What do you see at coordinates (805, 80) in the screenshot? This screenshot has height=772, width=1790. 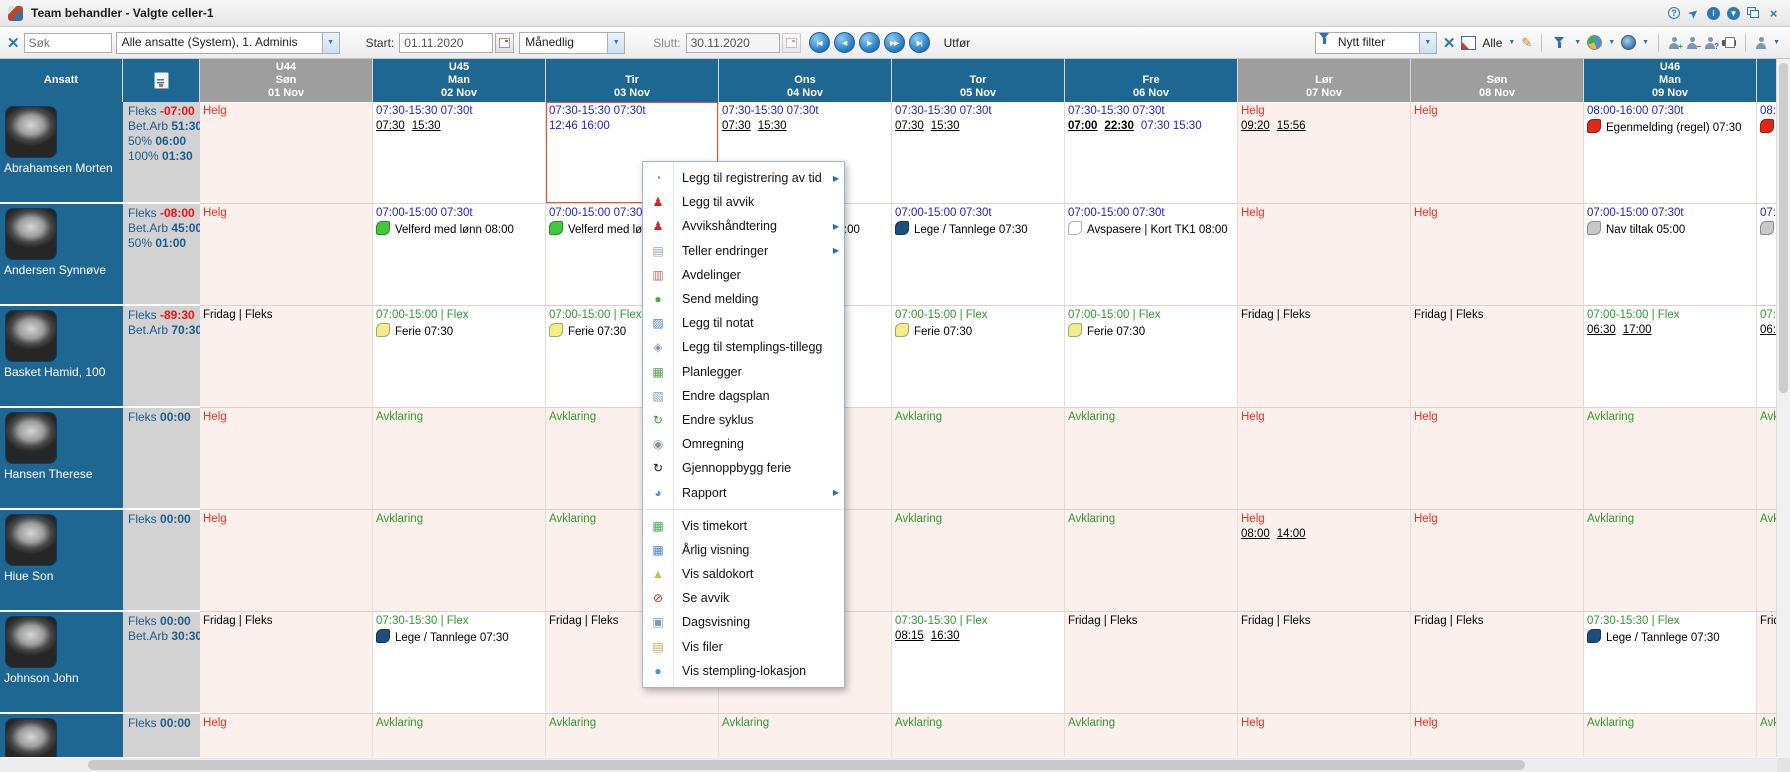 I see `column-header-ons-04-nov: Ons 04 Nov` at bounding box center [805, 80].